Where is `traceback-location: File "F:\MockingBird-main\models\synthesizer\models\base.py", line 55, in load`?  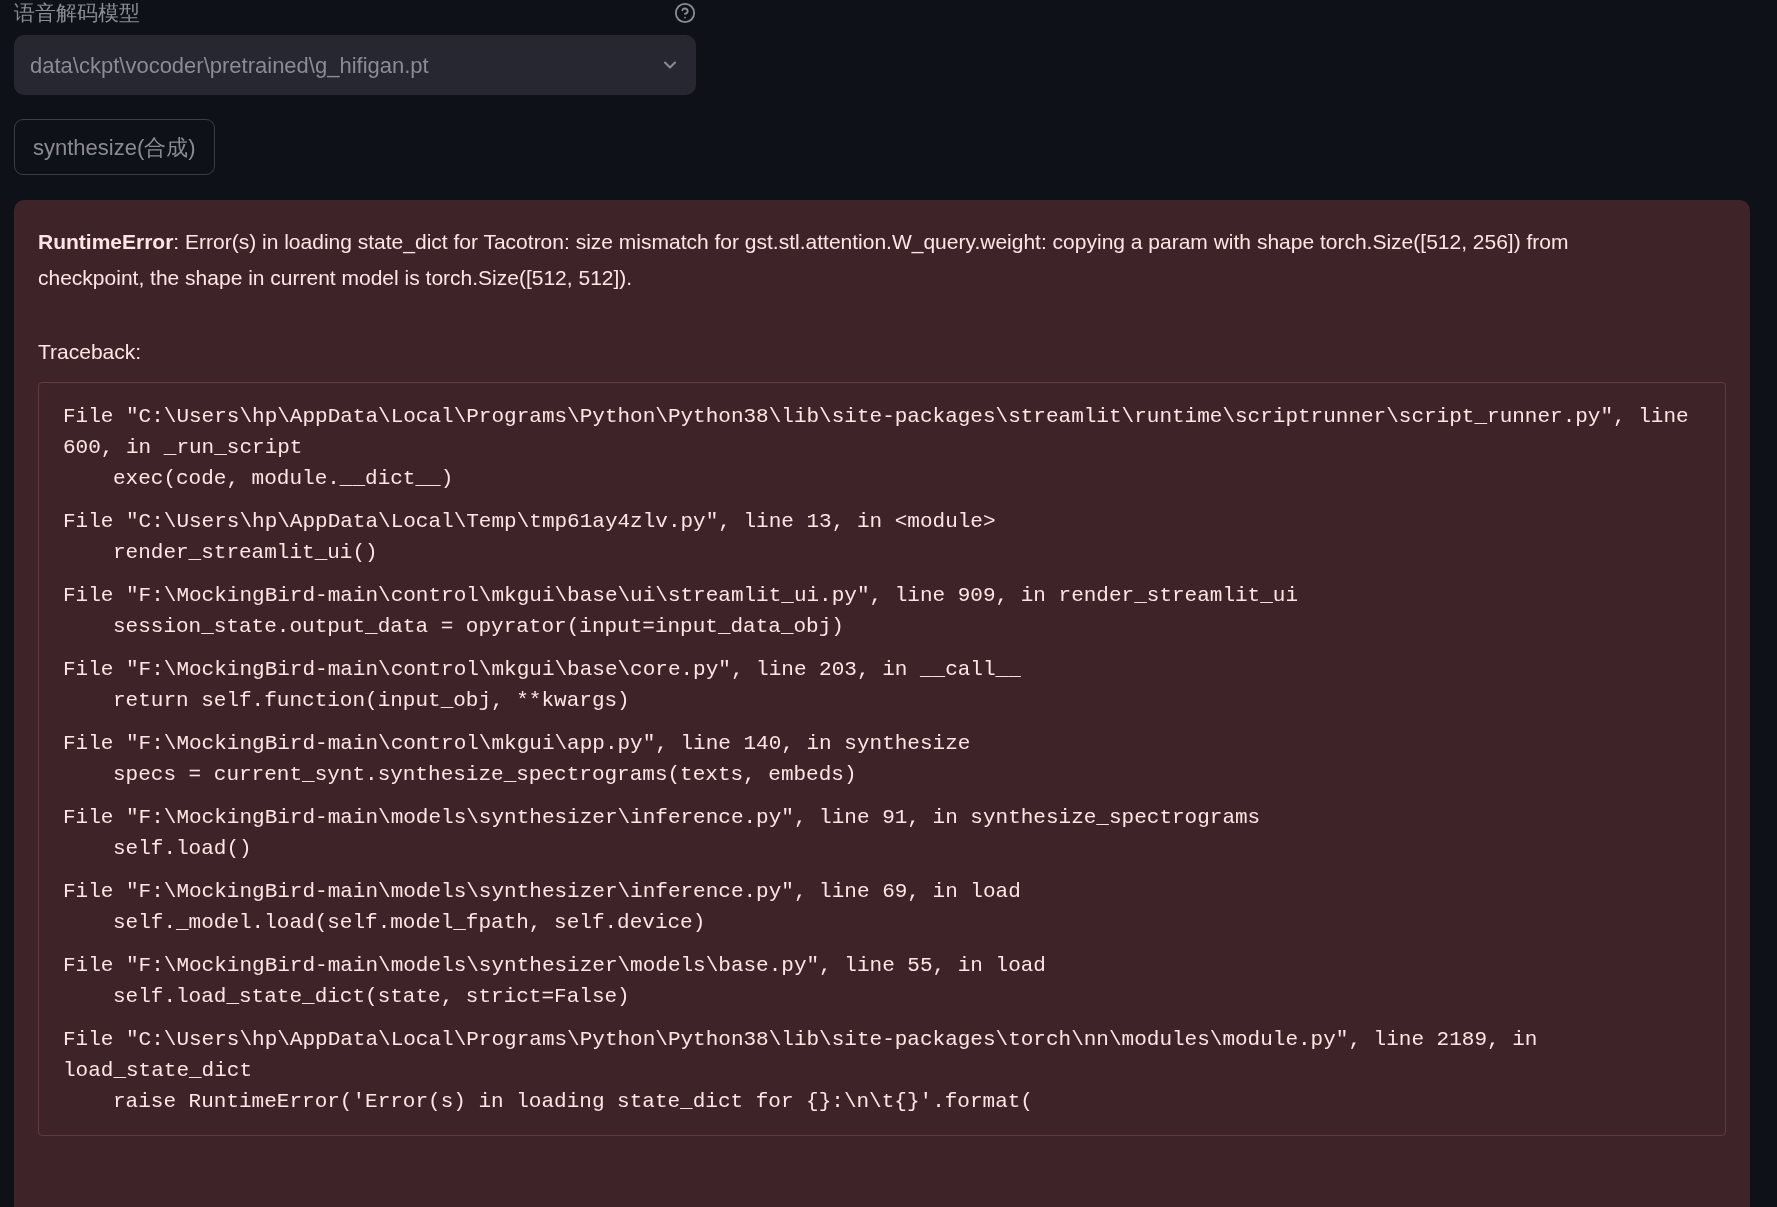 traceback-location: File "F:\MockingBird-main\models\synthesizer\models\base.py", line 55, in load is located at coordinates (555, 965).